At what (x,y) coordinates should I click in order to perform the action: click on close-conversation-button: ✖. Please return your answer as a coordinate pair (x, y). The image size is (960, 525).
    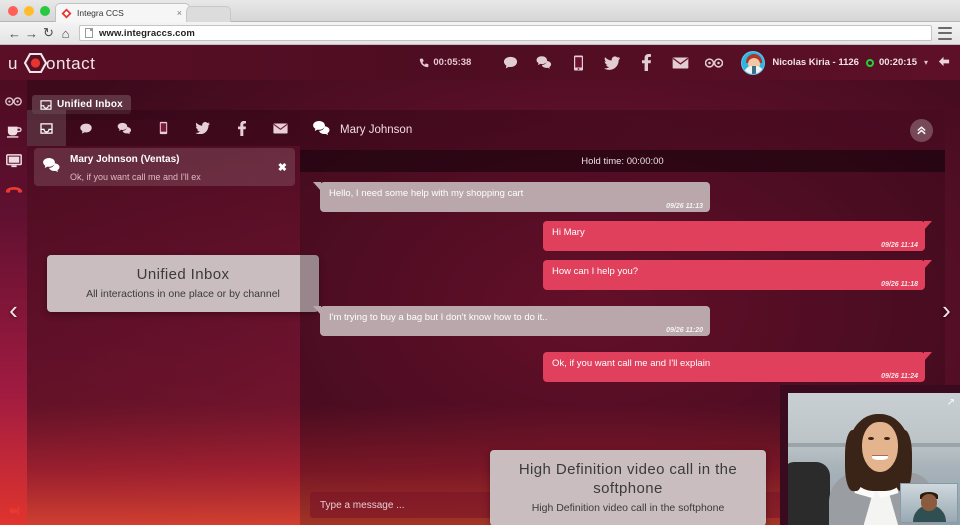
    Looking at the image, I should click on (282, 167).